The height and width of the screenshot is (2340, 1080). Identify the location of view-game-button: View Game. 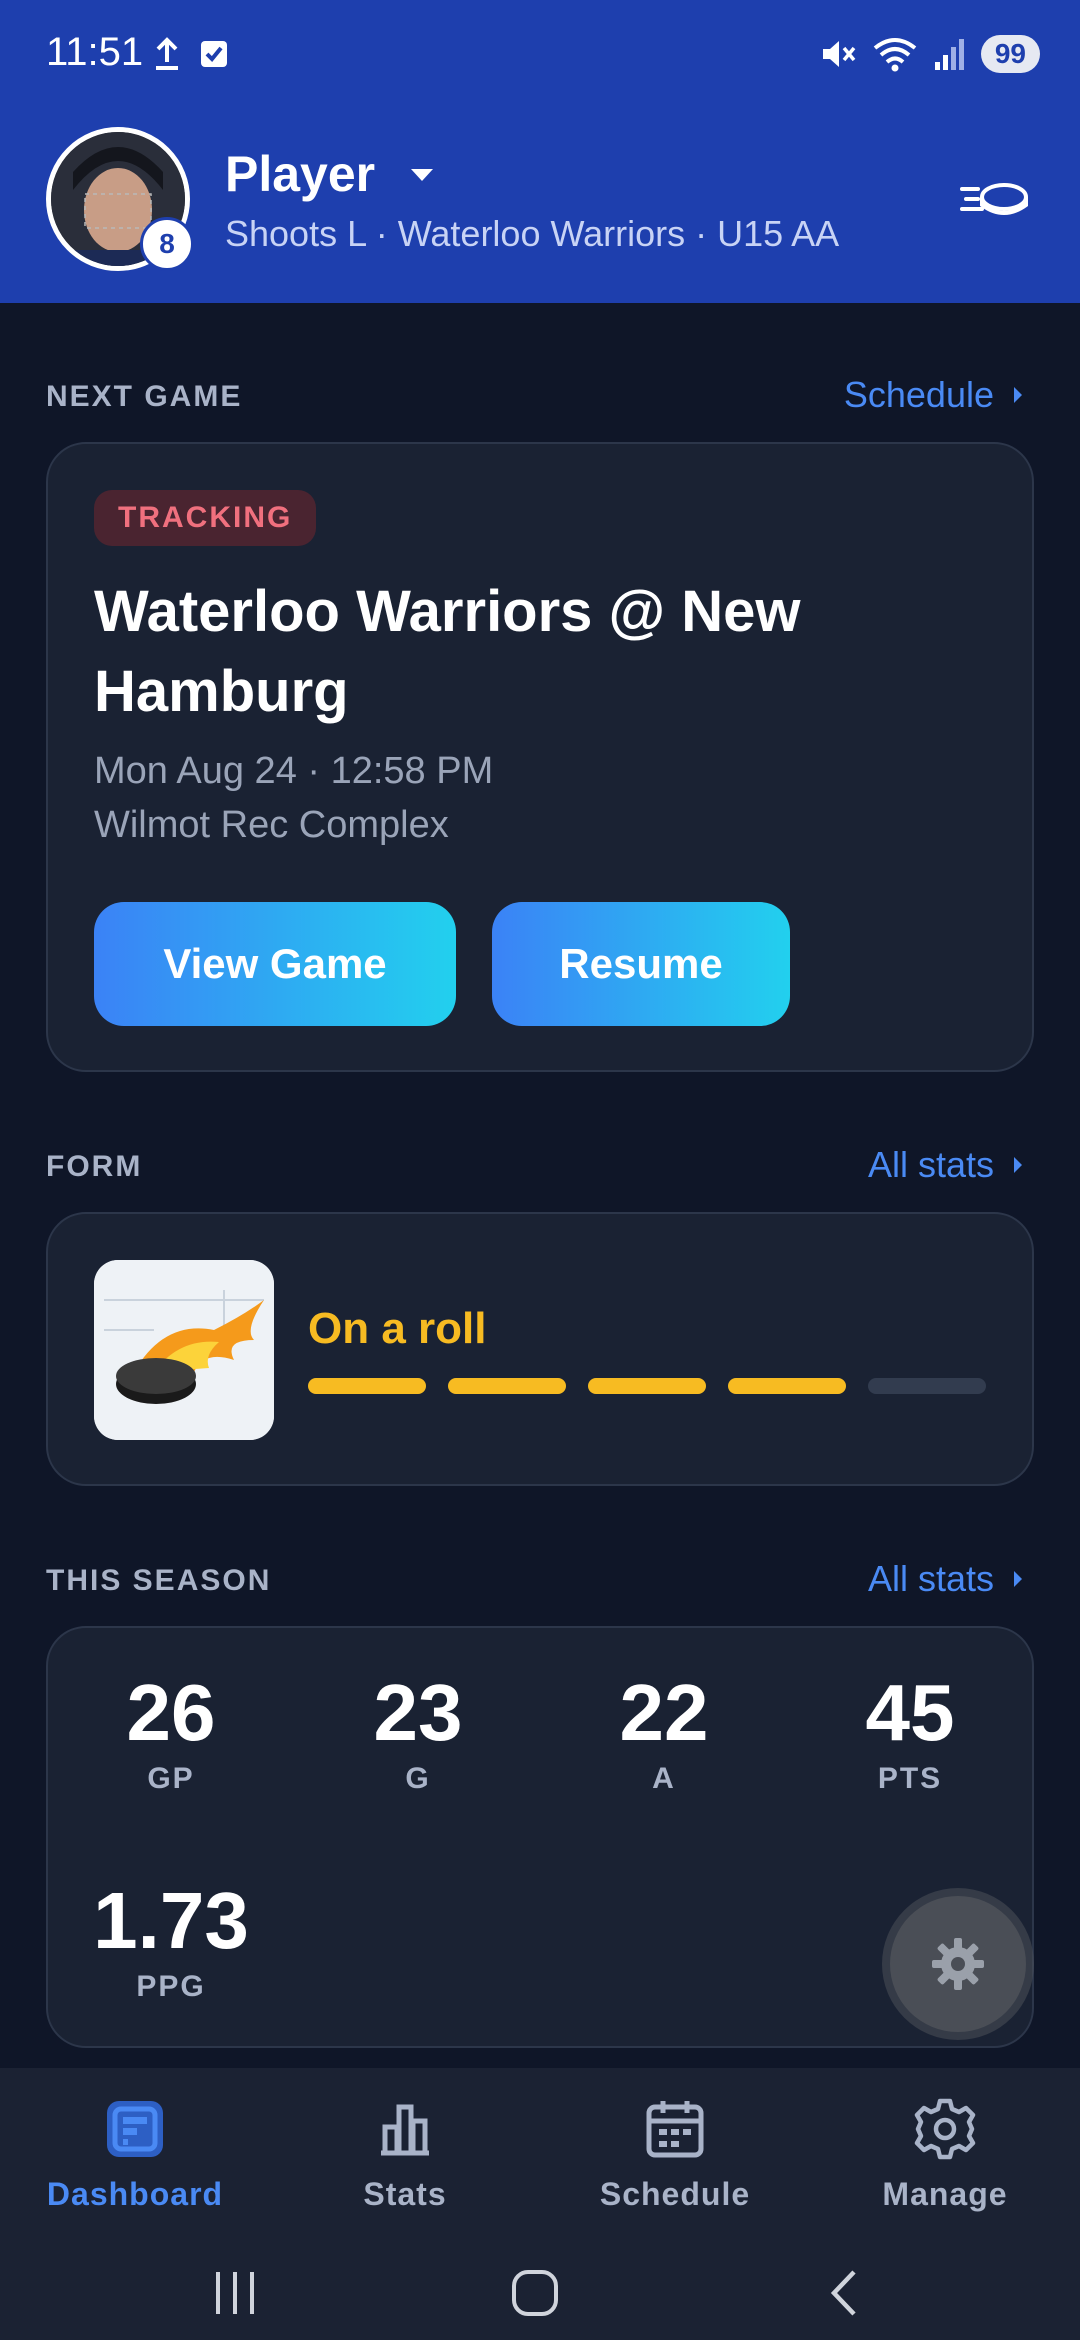
(275, 964).